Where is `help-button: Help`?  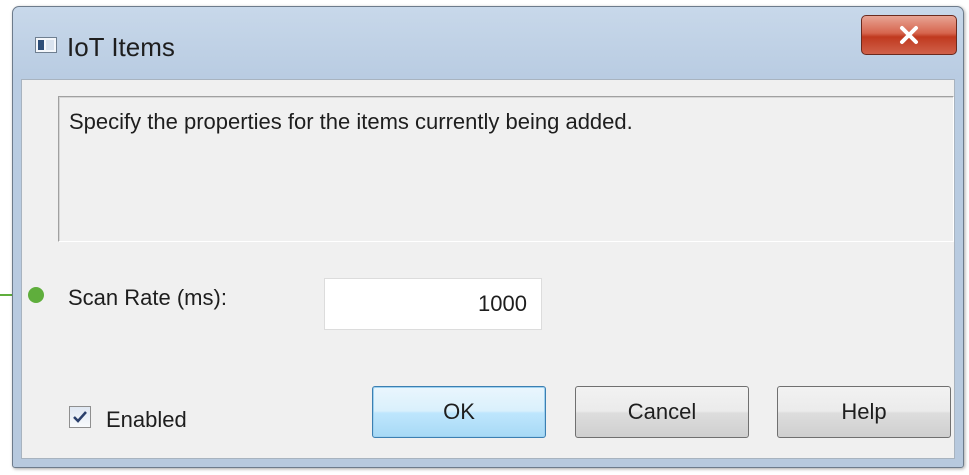
help-button: Help is located at coordinates (864, 412).